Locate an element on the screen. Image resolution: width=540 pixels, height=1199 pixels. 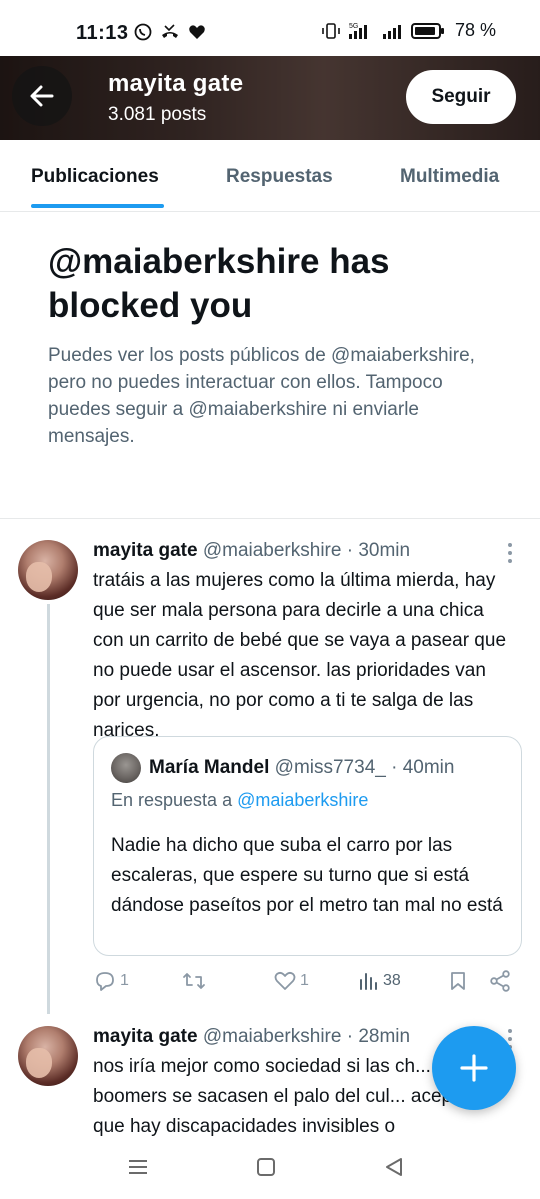
like-button: 1 is located at coordinates (291, 981).